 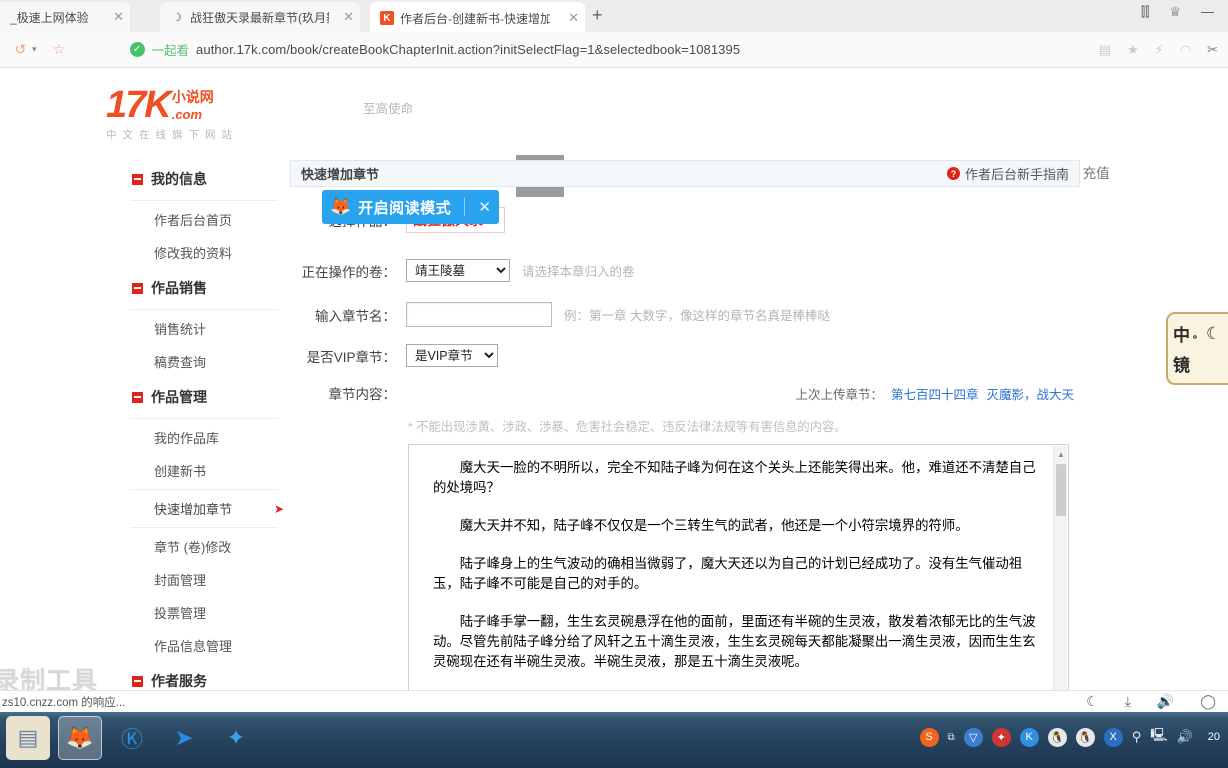 I want to click on taskbar-clock: 20, so click(x=1214, y=737).